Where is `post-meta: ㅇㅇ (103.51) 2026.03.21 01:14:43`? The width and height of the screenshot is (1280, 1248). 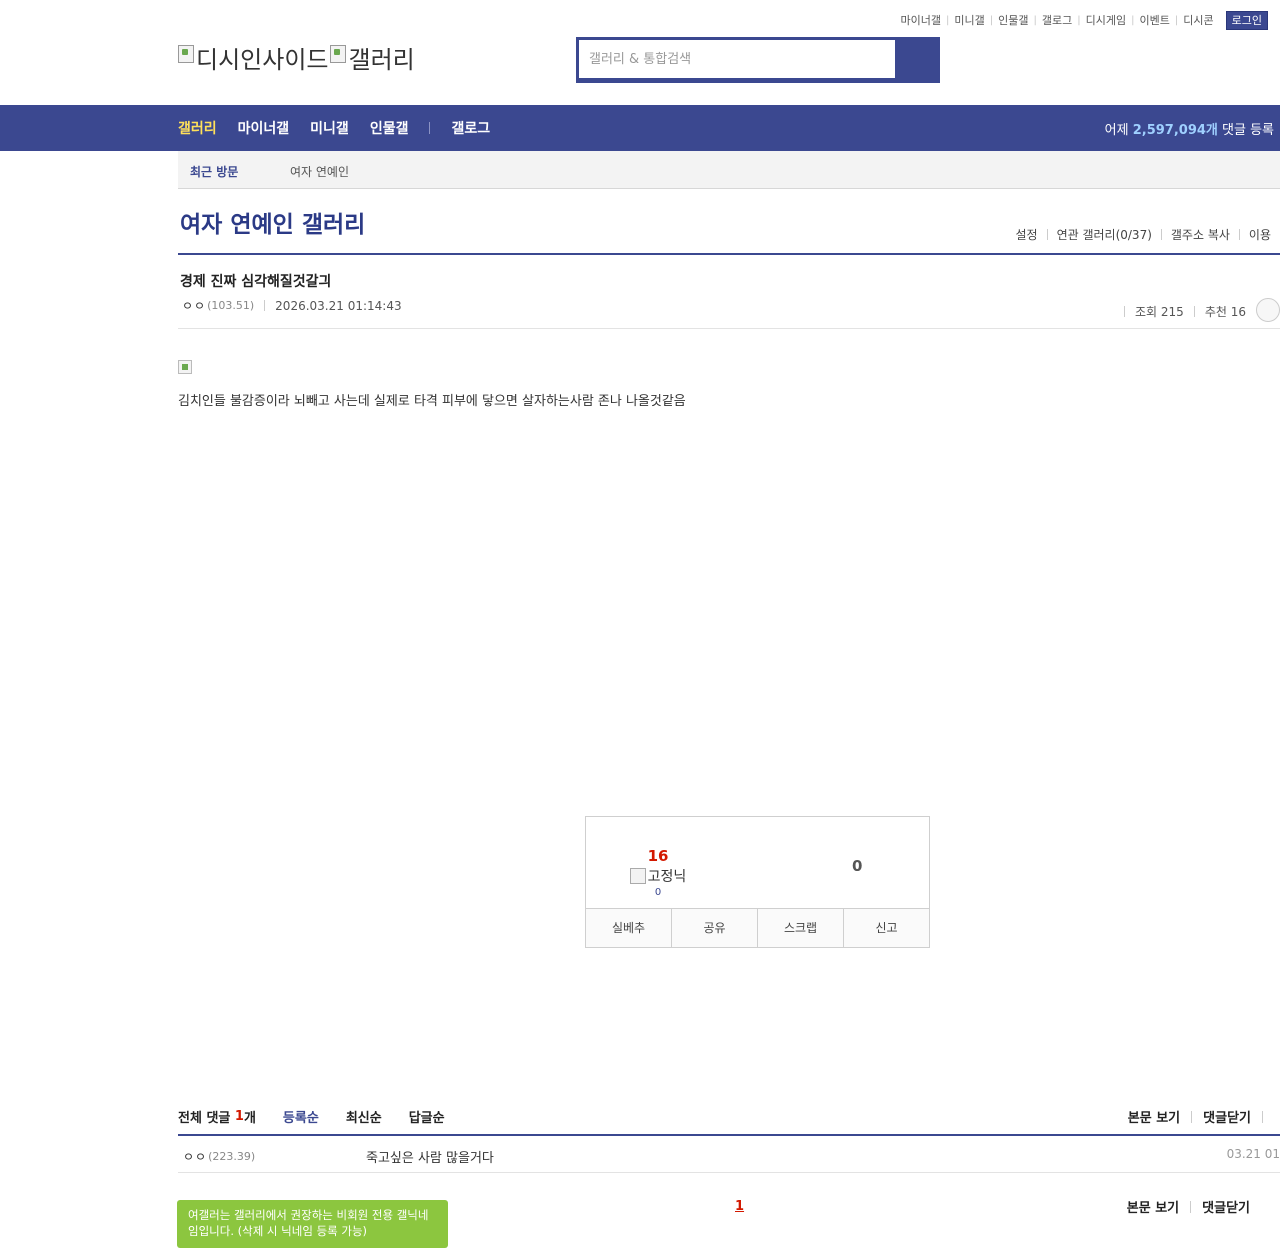
post-meta: ㅇㅇ (103.51) 2026.03.21 01:14:43 is located at coordinates (292, 305).